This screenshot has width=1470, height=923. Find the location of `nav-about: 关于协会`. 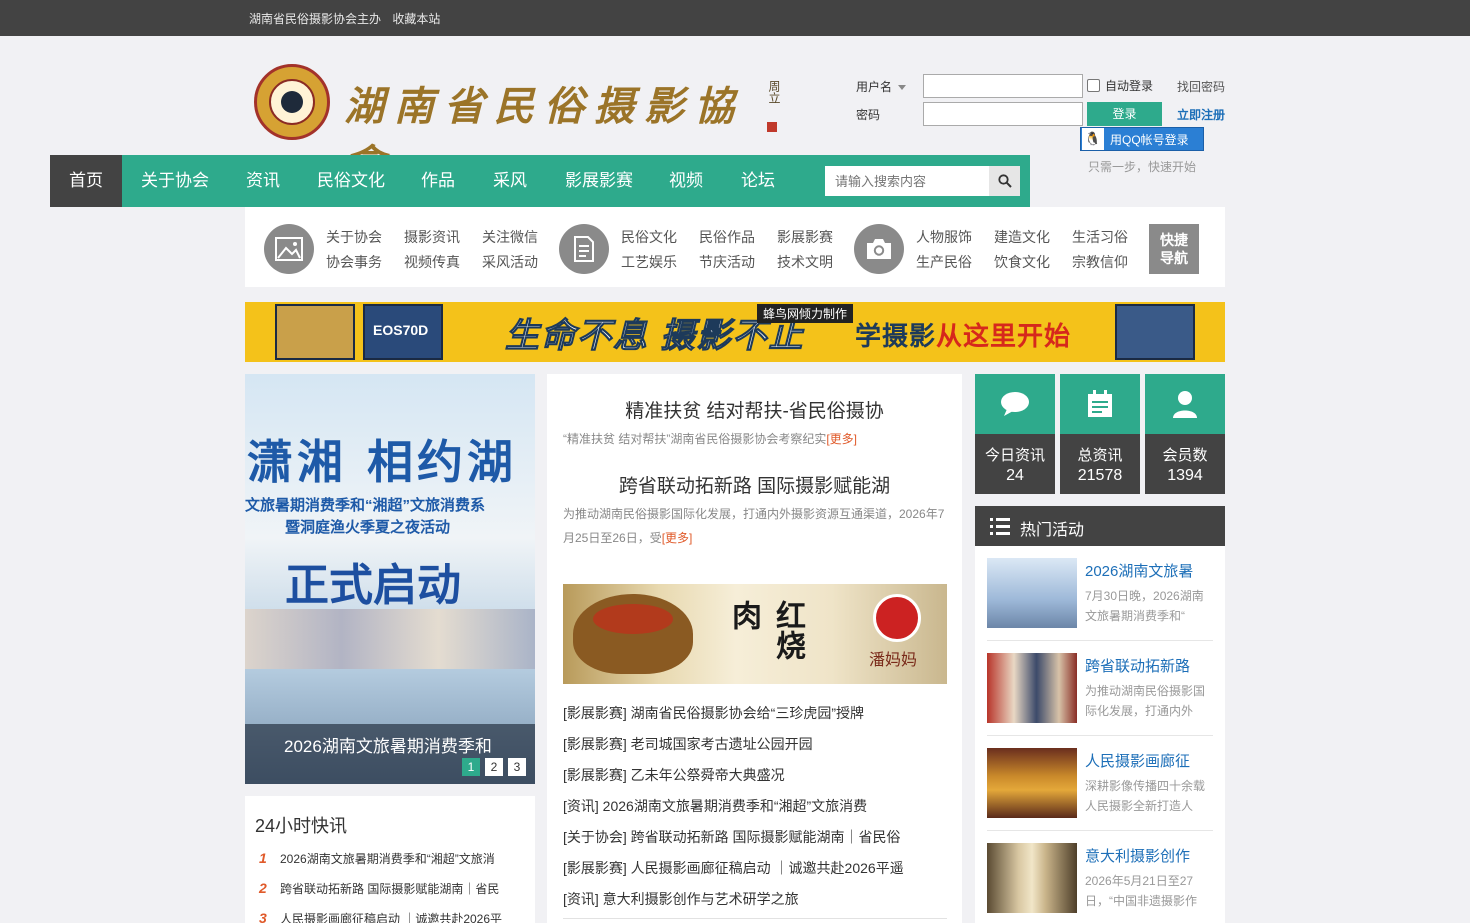

nav-about: 关于协会 is located at coordinates (175, 181).